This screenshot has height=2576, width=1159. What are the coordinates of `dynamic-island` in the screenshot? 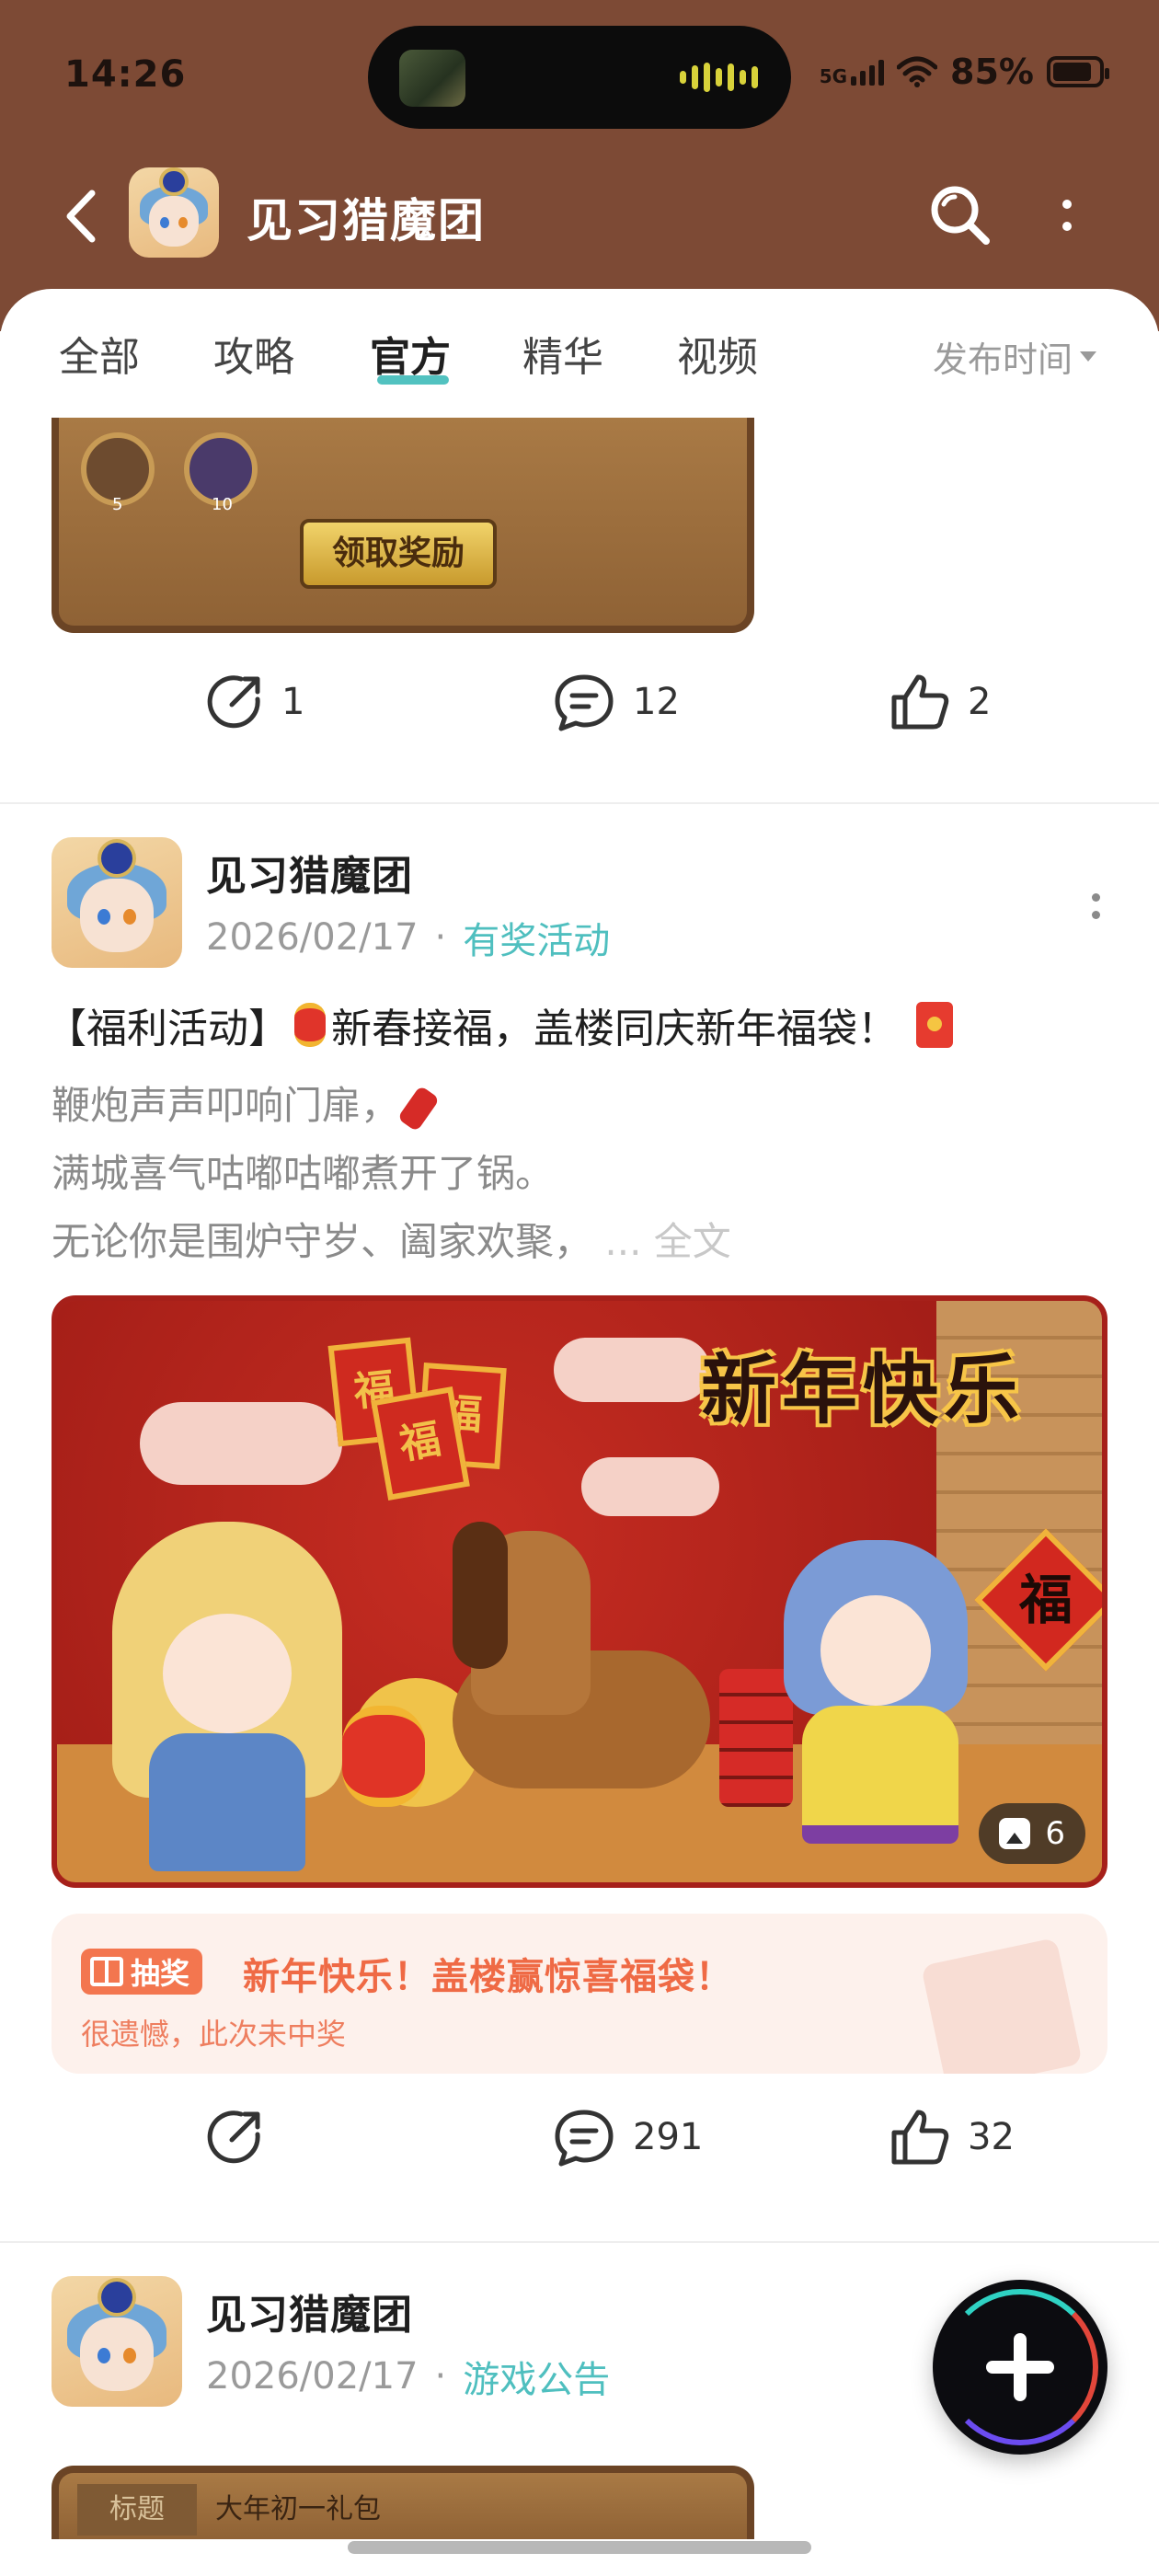 It's located at (579, 77).